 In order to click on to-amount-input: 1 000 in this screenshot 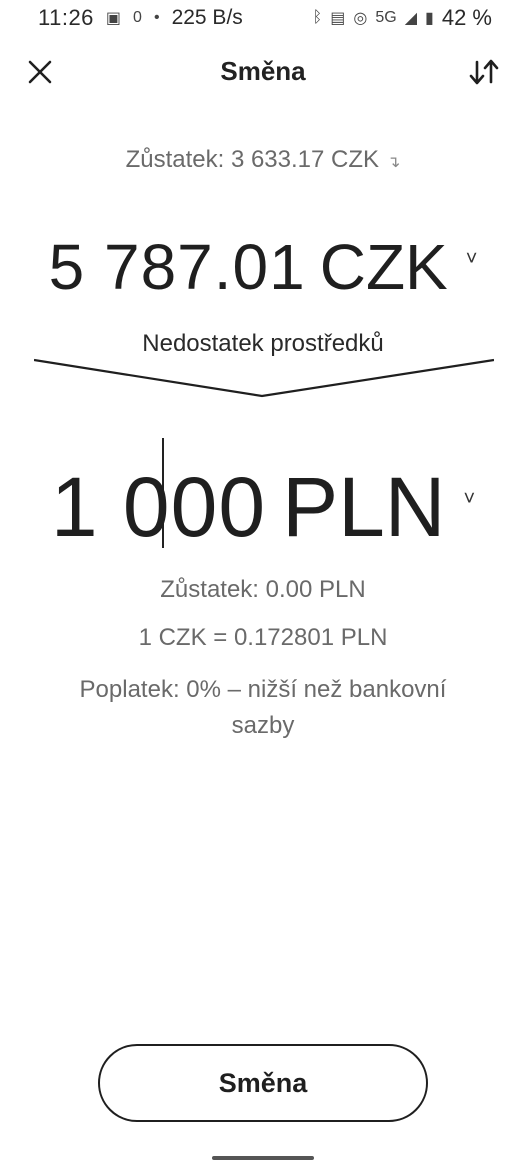, I will do `click(158, 507)`.